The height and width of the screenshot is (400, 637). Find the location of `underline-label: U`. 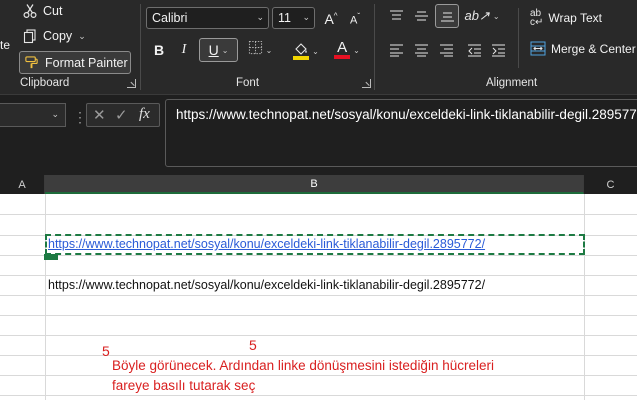

underline-label: U is located at coordinates (213, 50).